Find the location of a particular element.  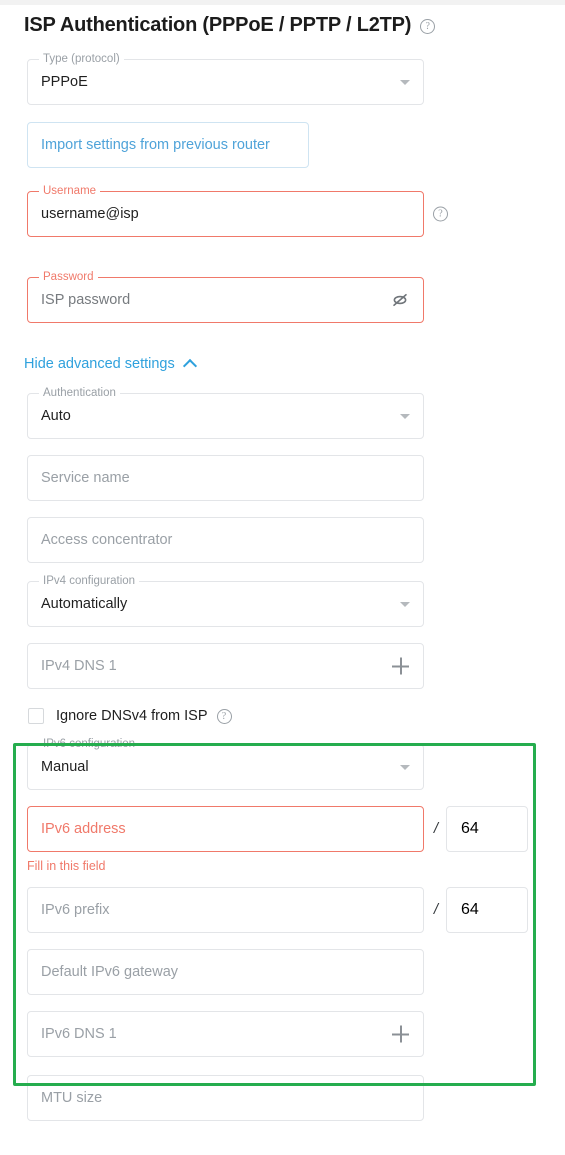

ipv6-gateway-placeholder: Default IPv6 gateway is located at coordinates (110, 972).